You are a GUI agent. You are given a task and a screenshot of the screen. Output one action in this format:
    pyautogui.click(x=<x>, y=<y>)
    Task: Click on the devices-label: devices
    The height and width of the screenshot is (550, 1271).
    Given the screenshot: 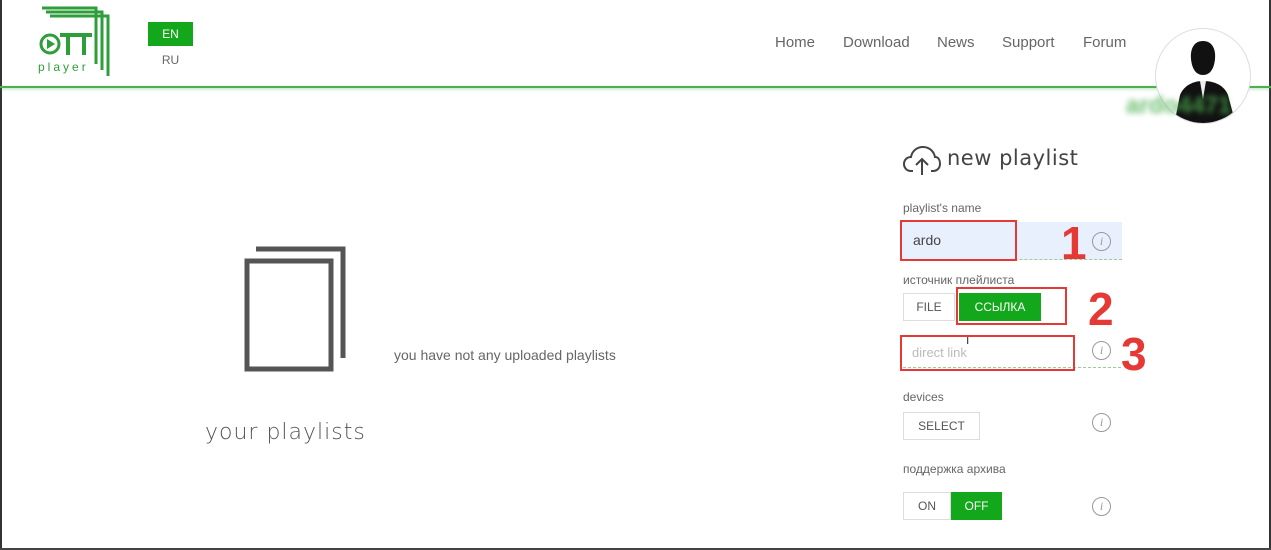 What is the action you would take?
    pyautogui.click(x=923, y=397)
    